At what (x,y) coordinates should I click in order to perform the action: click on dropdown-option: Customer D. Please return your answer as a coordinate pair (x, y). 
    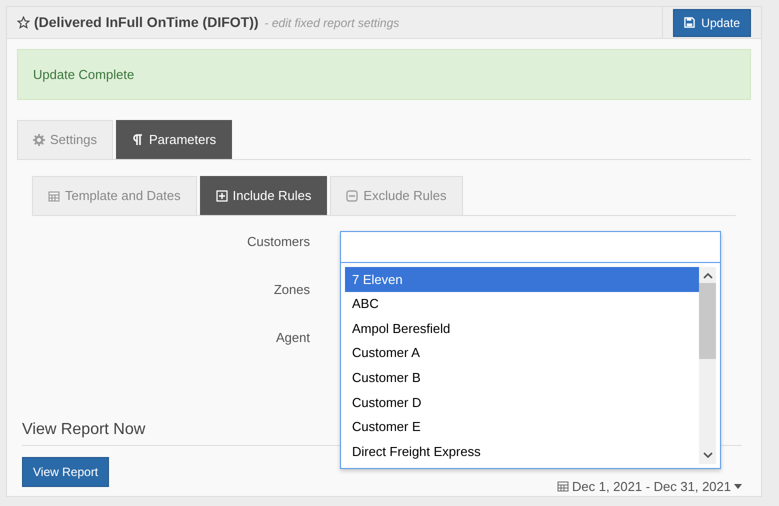
    Looking at the image, I should click on (522, 402).